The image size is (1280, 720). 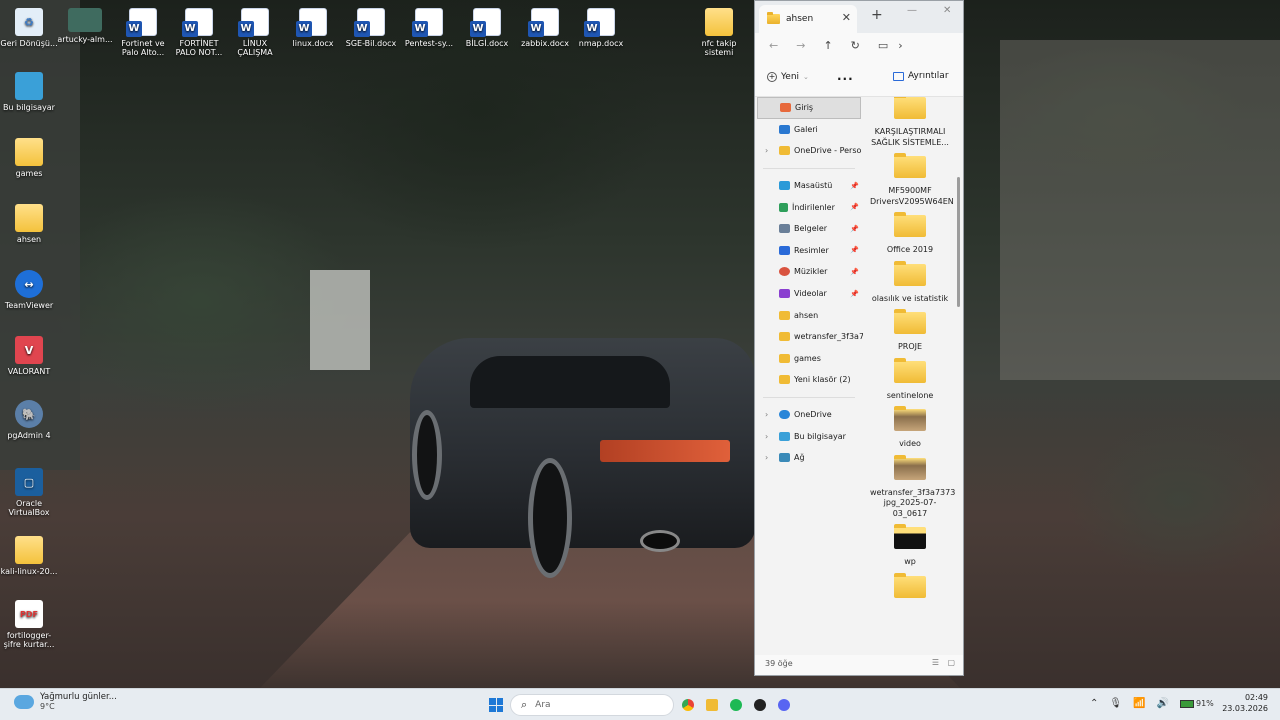 What do you see at coordinates (688, 705) in the screenshot?
I see `chrome-icon` at bounding box center [688, 705].